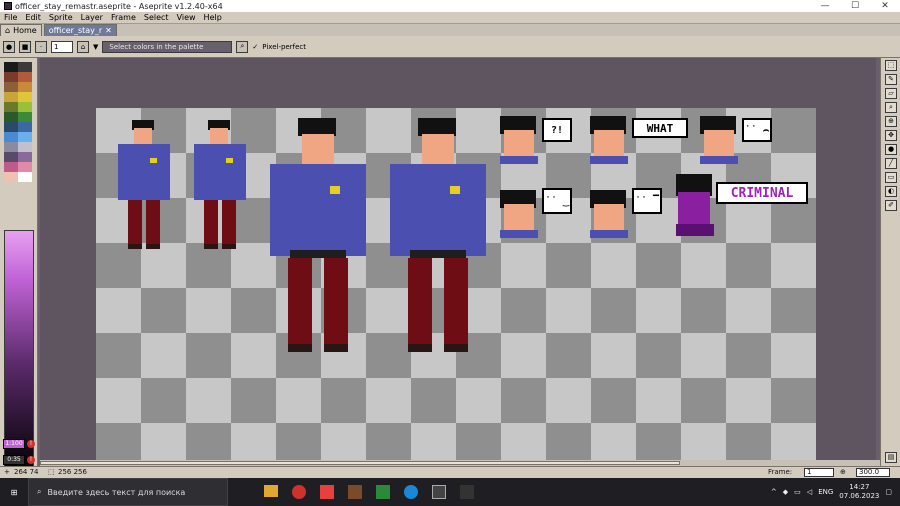  Describe the element at coordinates (213, 17) in the screenshot. I see `menu-help: Help` at that location.